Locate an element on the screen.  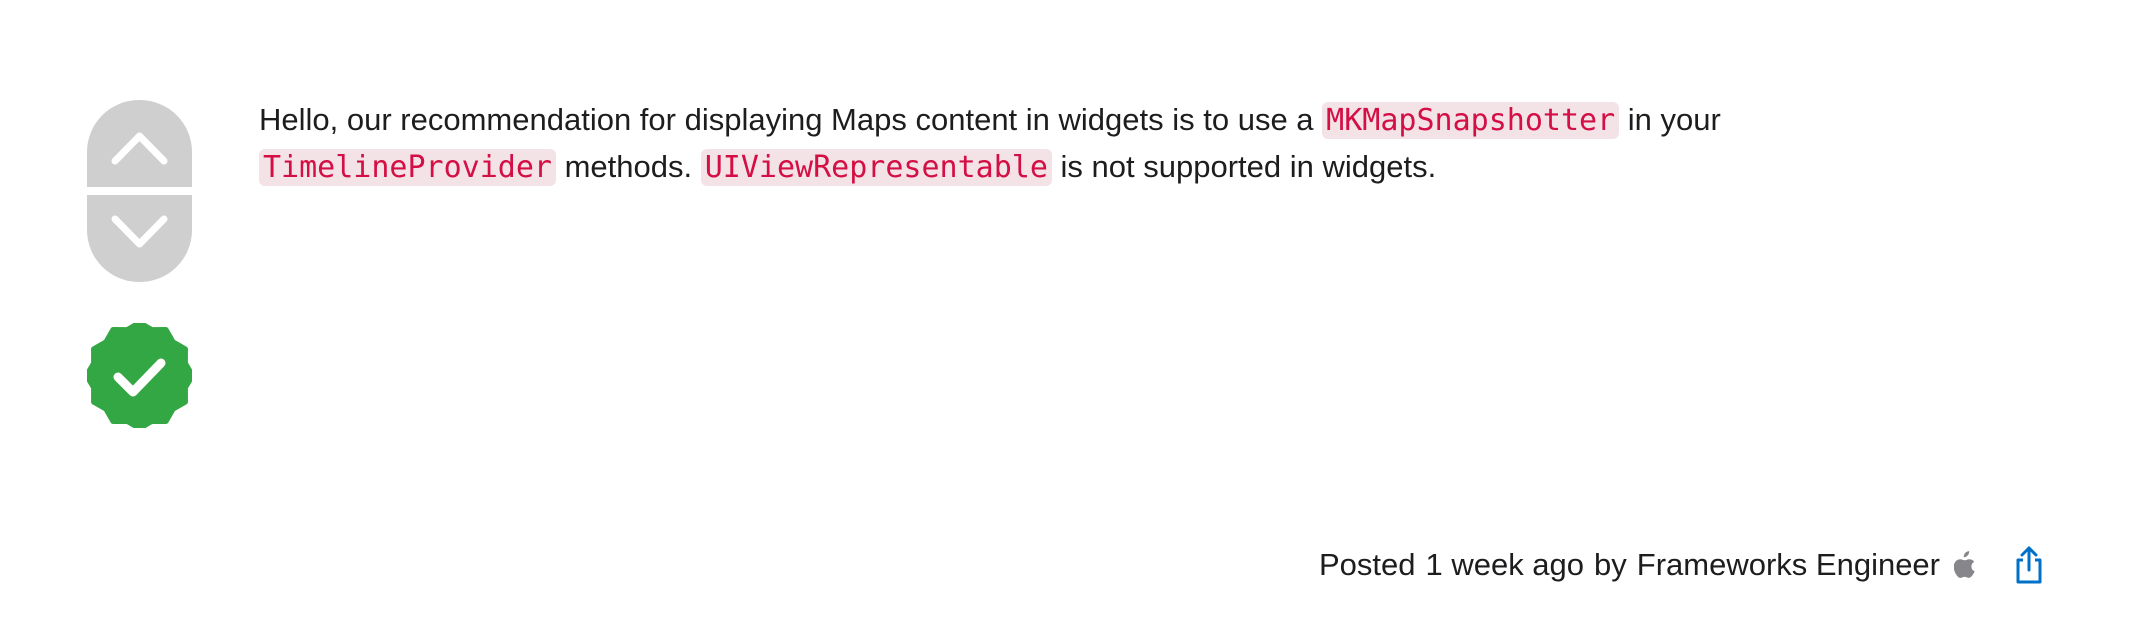
by-label: by is located at coordinates (1610, 564).